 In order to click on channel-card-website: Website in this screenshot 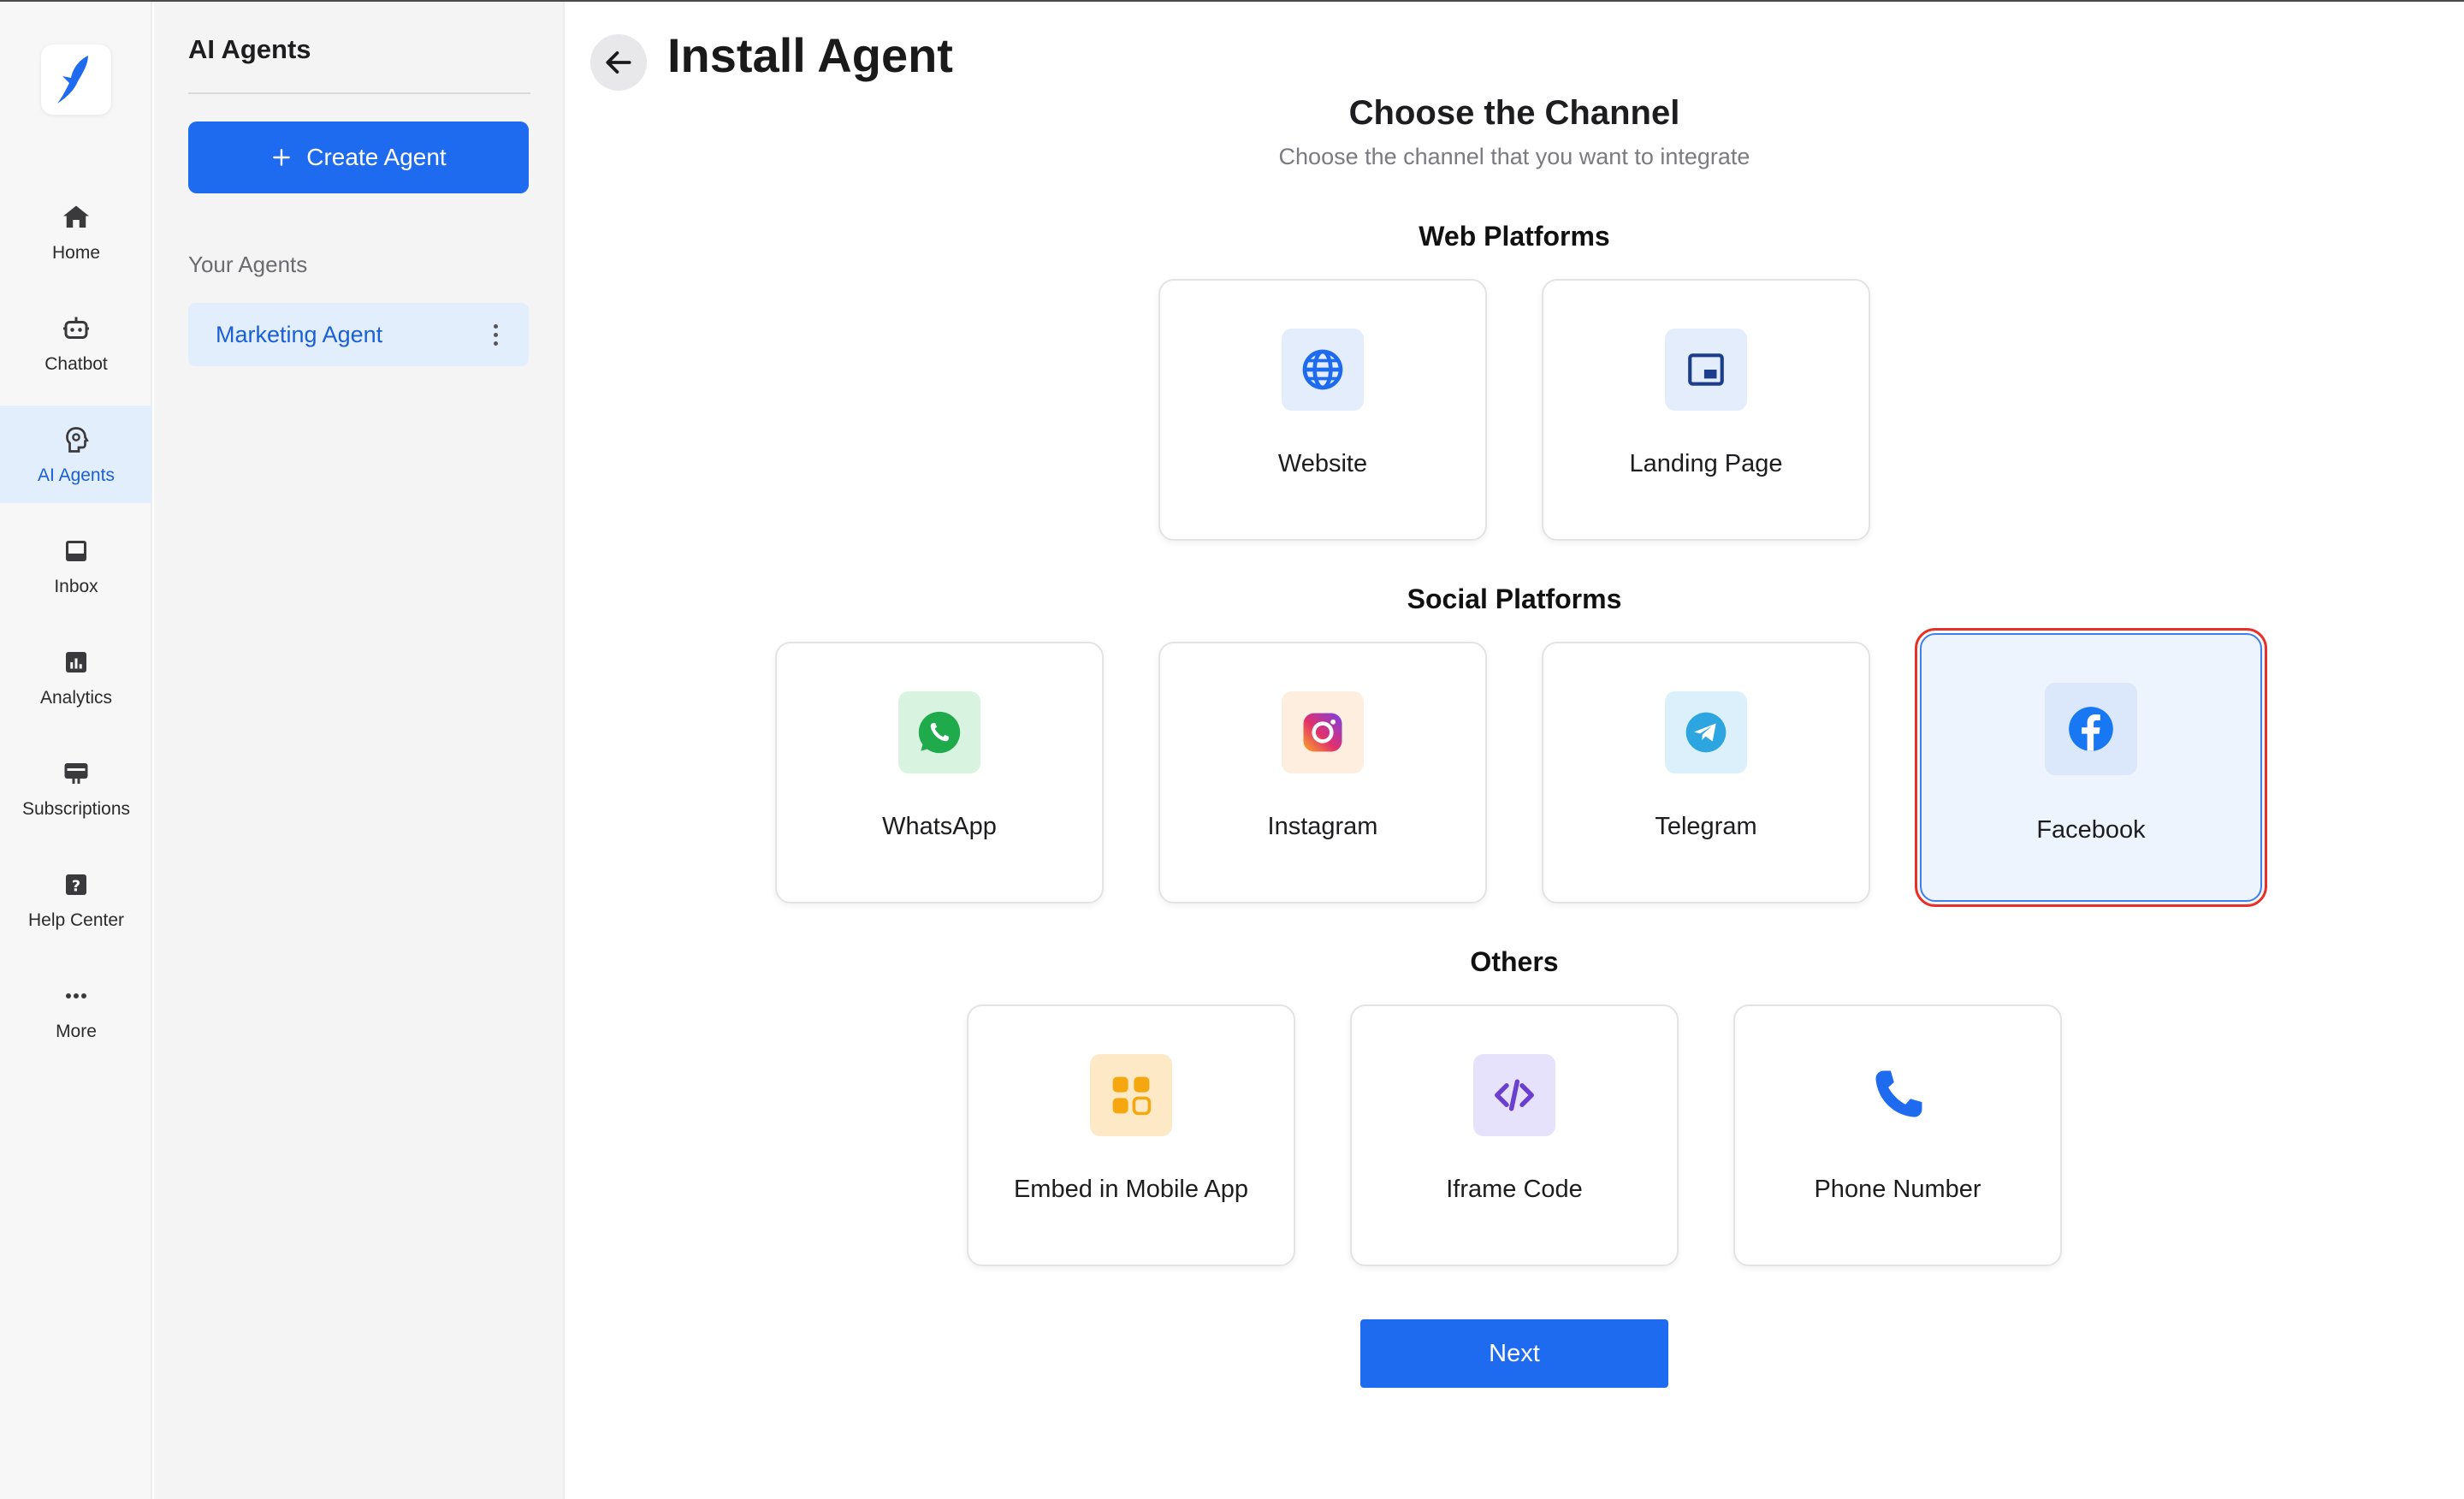, I will do `click(1322, 410)`.